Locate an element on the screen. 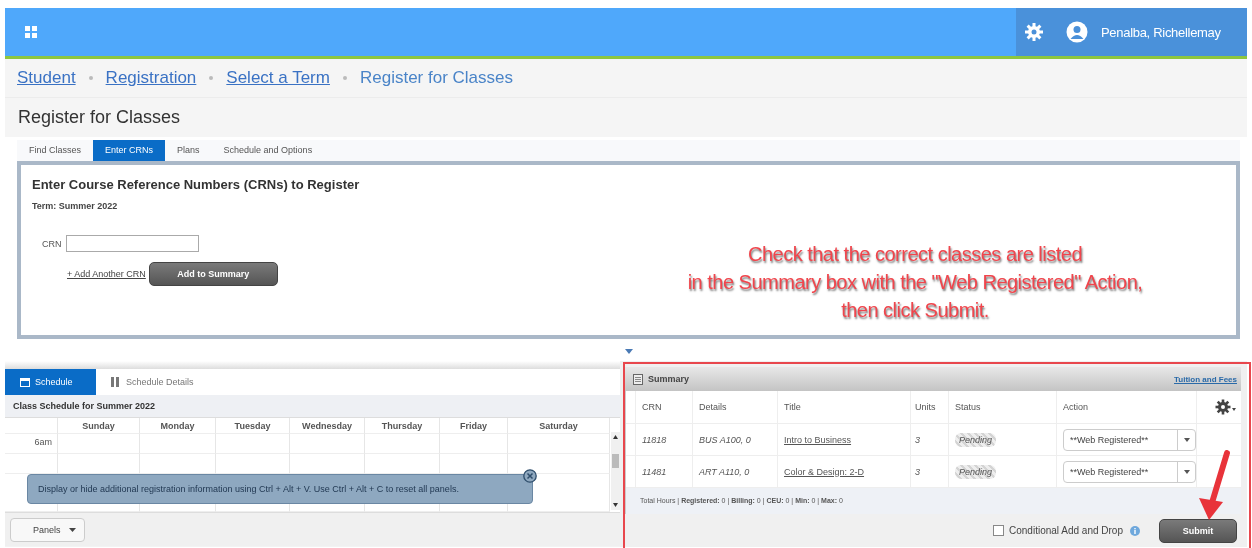 The width and height of the screenshot is (1252, 548). schedule-tab: Schedule is located at coordinates (50, 382).